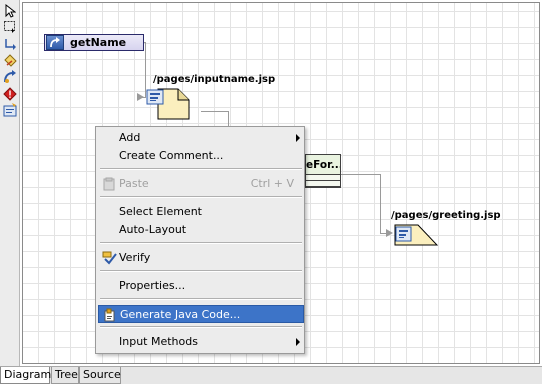 The width and height of the screenshot is (542, 384). Describe the element at coordinates (201, 184) in the screenshot. I see `menu-item-paste: Paste Ctrl + V` at that location.